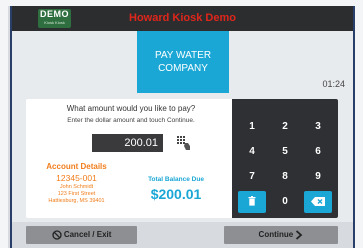 The image size is (363, 248). I want to click on key-1: 1, so click(252, 127).